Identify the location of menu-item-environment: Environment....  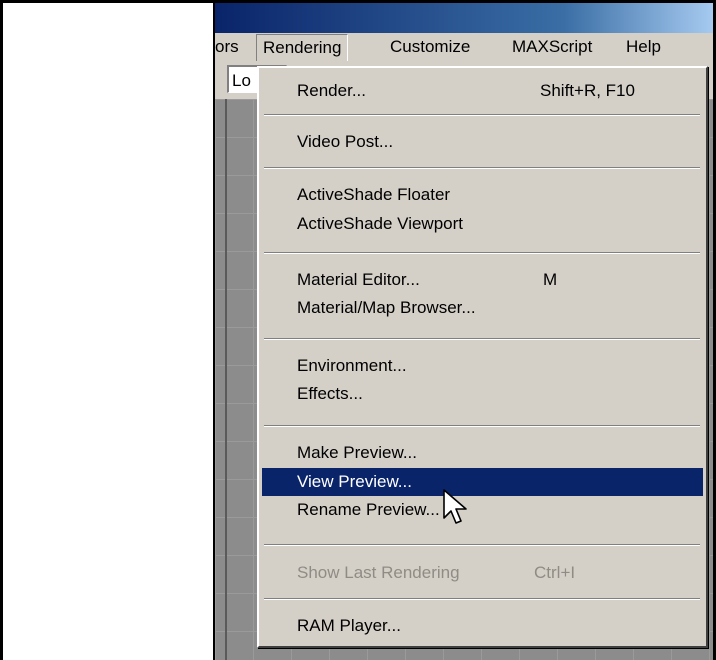
(482, 366).